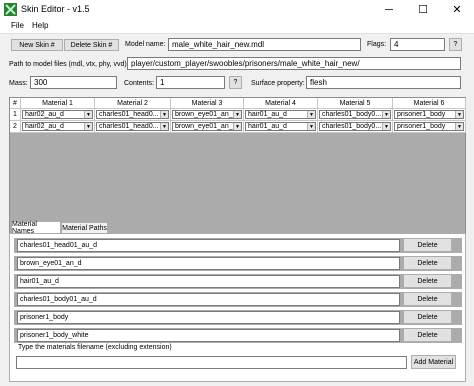 The image size is (474, 386). I want to click on model-name-label: Model name:, so click(145, 44).